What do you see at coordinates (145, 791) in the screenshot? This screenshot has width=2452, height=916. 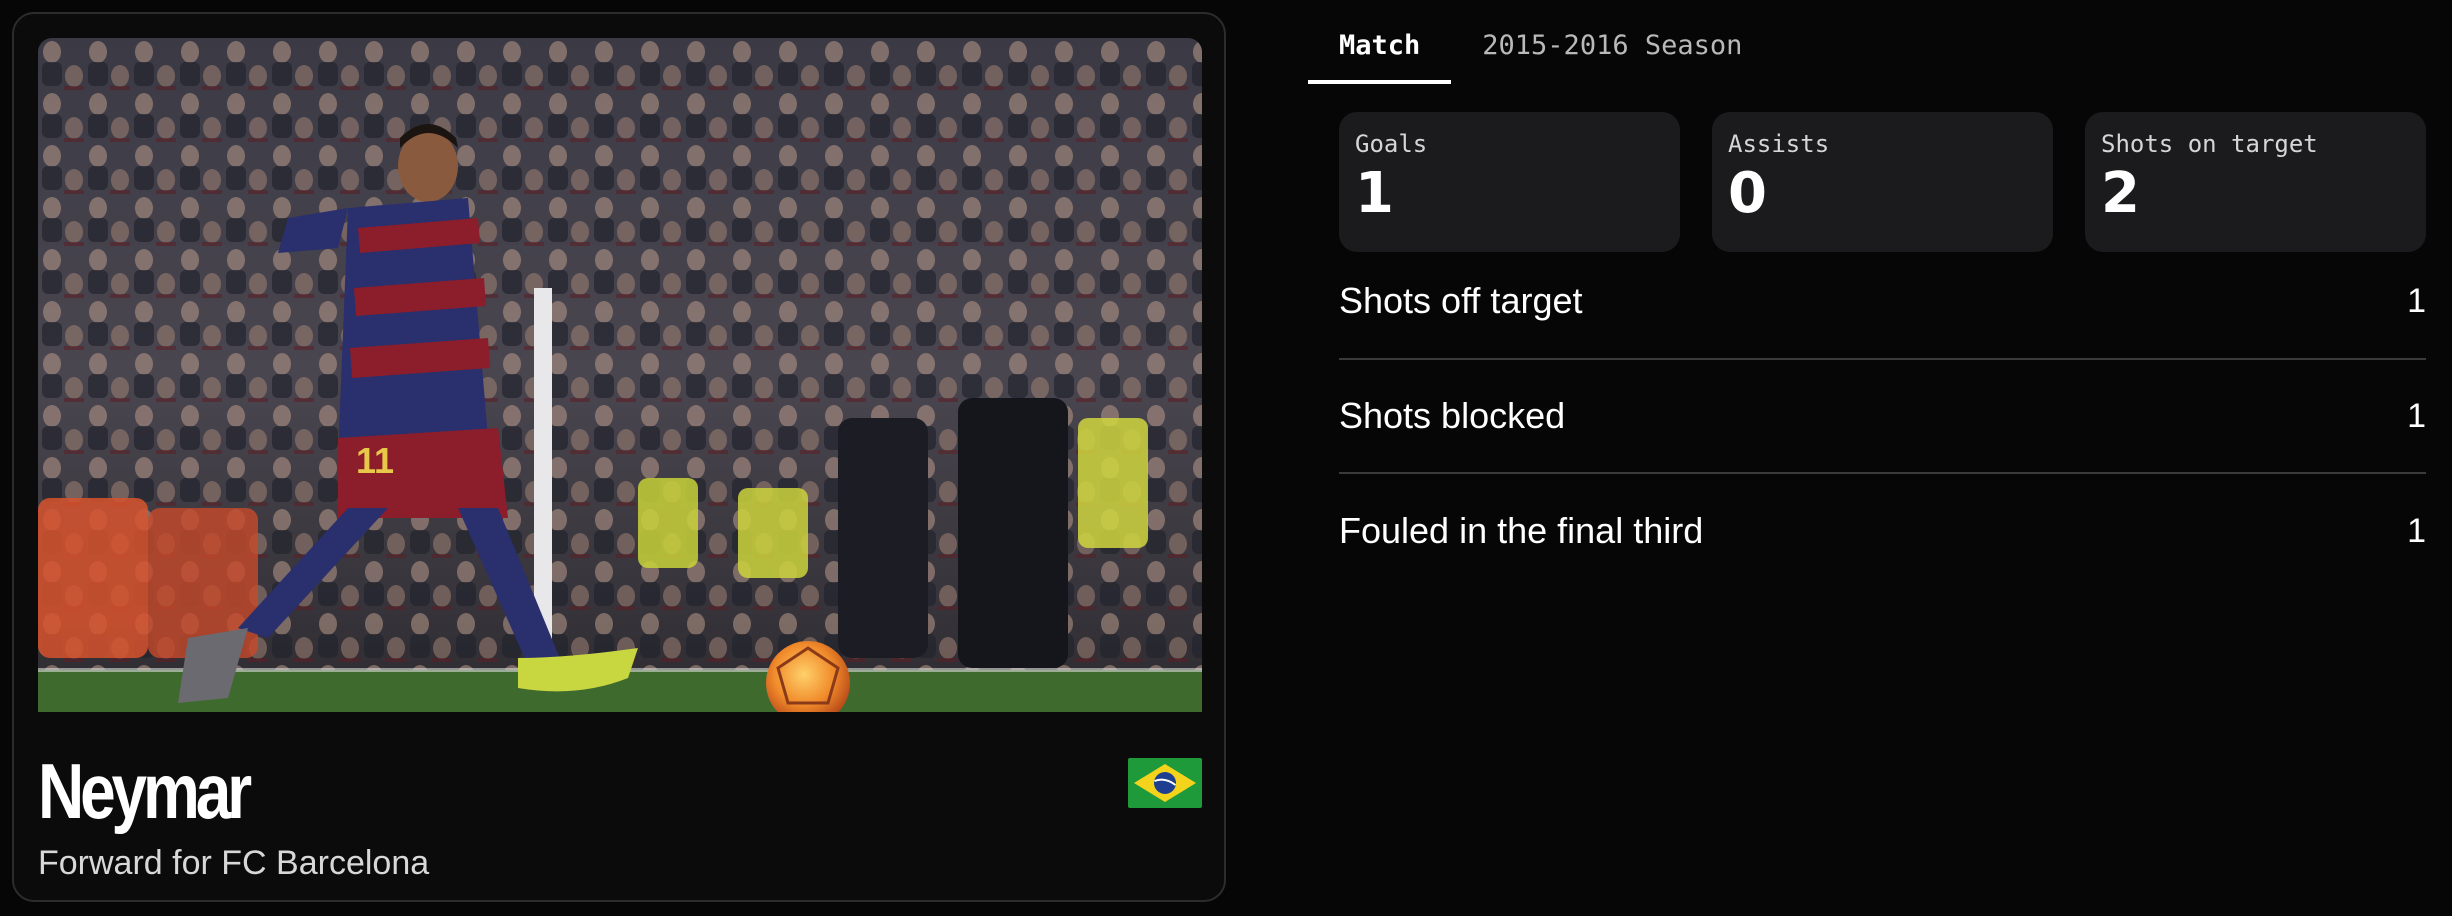 I see `player-name: Neymar` at bounding box center [145, 791].